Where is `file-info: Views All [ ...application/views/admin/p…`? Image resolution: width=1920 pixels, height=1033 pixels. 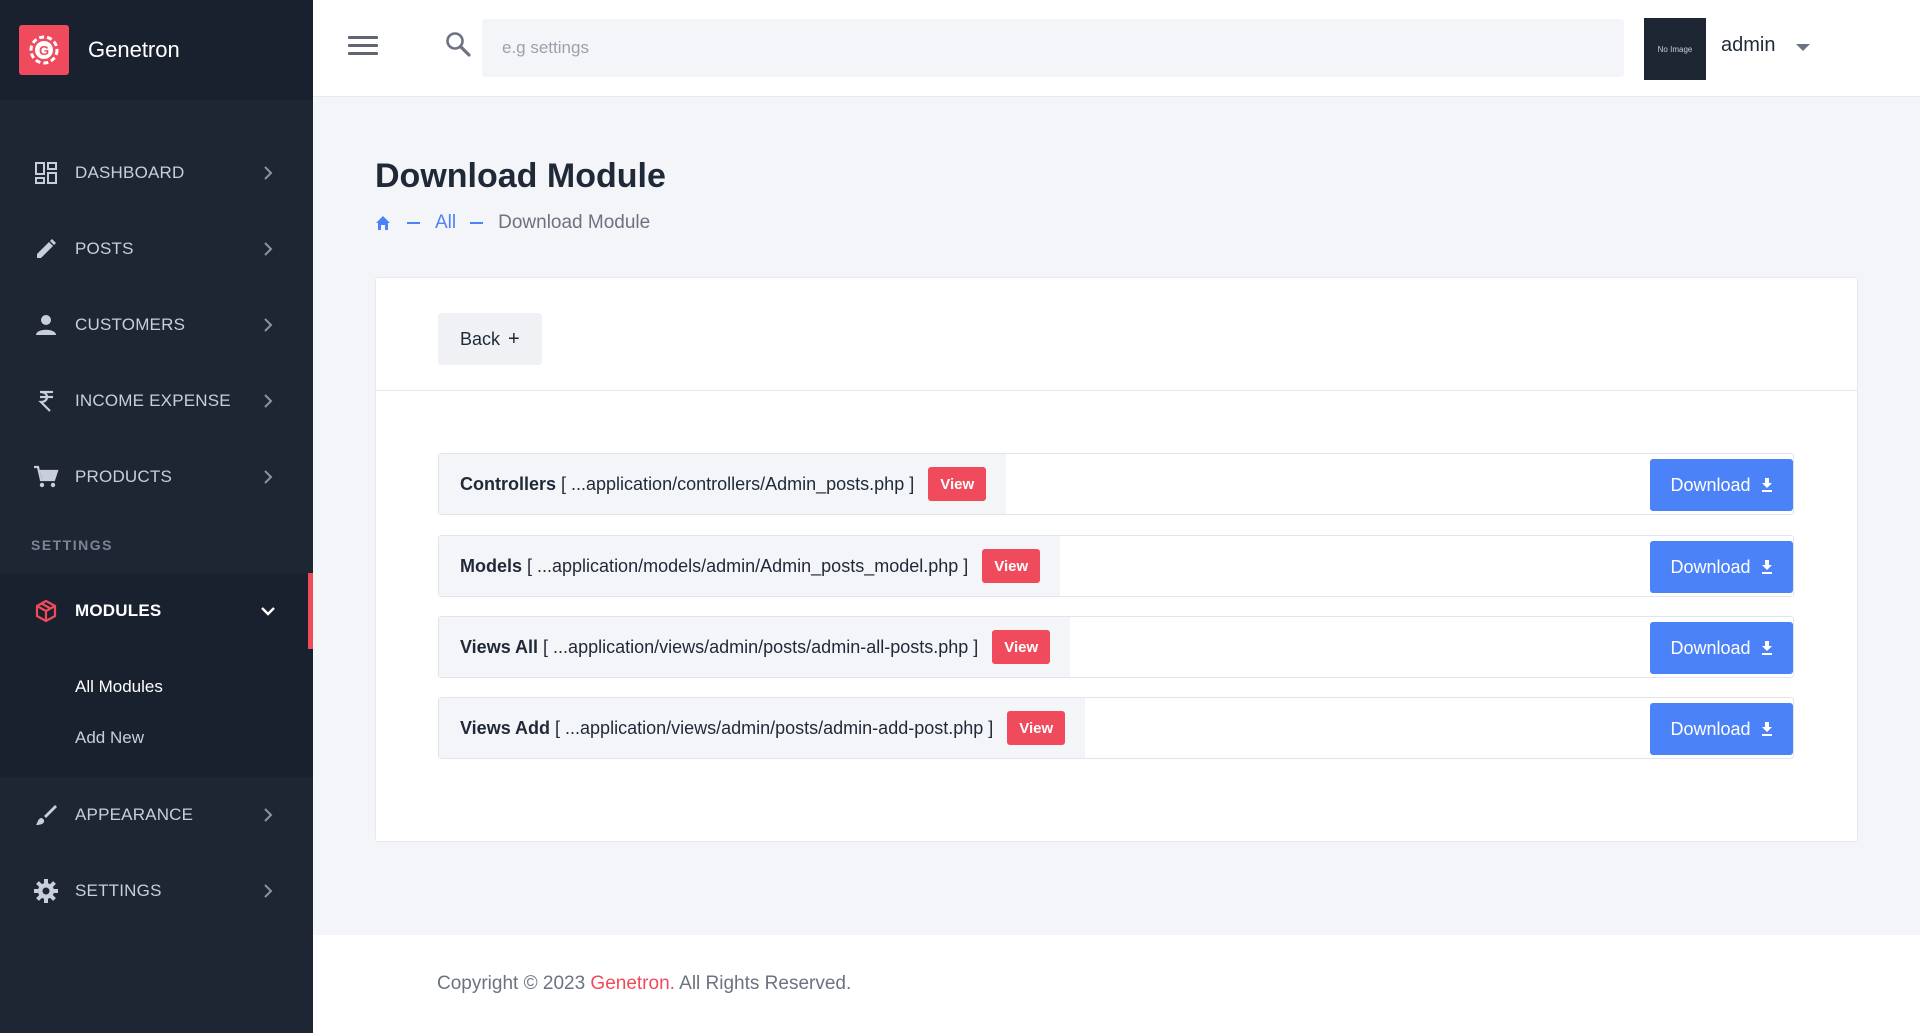
file-info: Views All [ ...application/views/admin/p… is located at coordinates (755, 647).